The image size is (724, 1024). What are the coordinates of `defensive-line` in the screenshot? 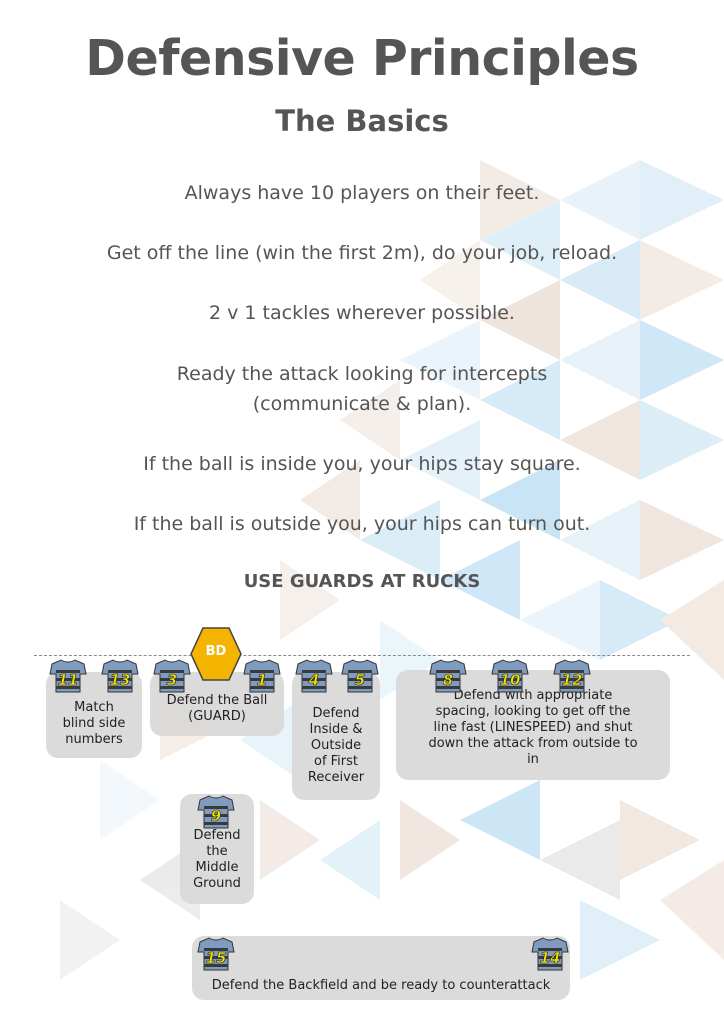 It's located at (362, 655).